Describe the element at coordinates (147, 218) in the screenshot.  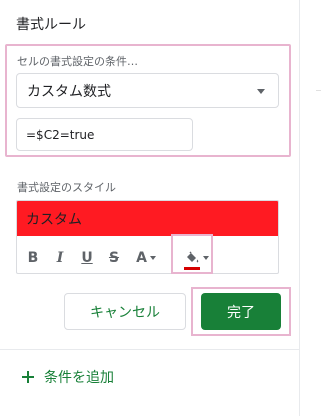
I see `style-preview: カスタム` at that location.